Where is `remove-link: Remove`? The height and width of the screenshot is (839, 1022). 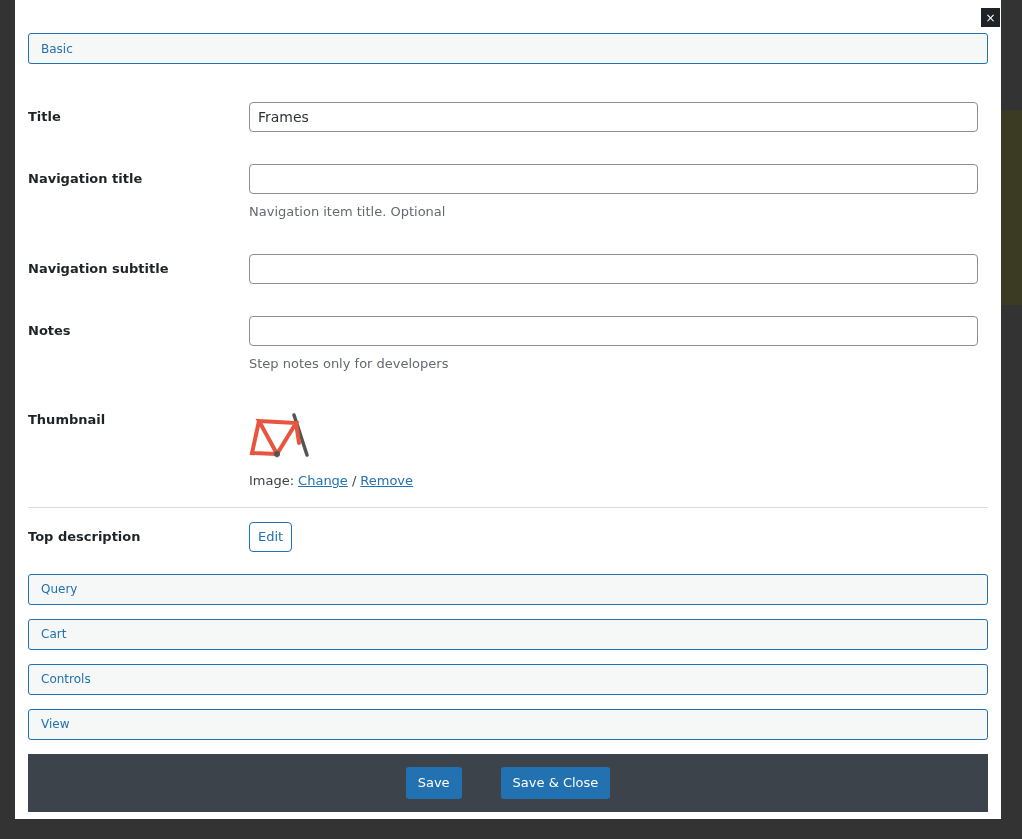 remove-link: Remove is located at coordinates (387, 481).